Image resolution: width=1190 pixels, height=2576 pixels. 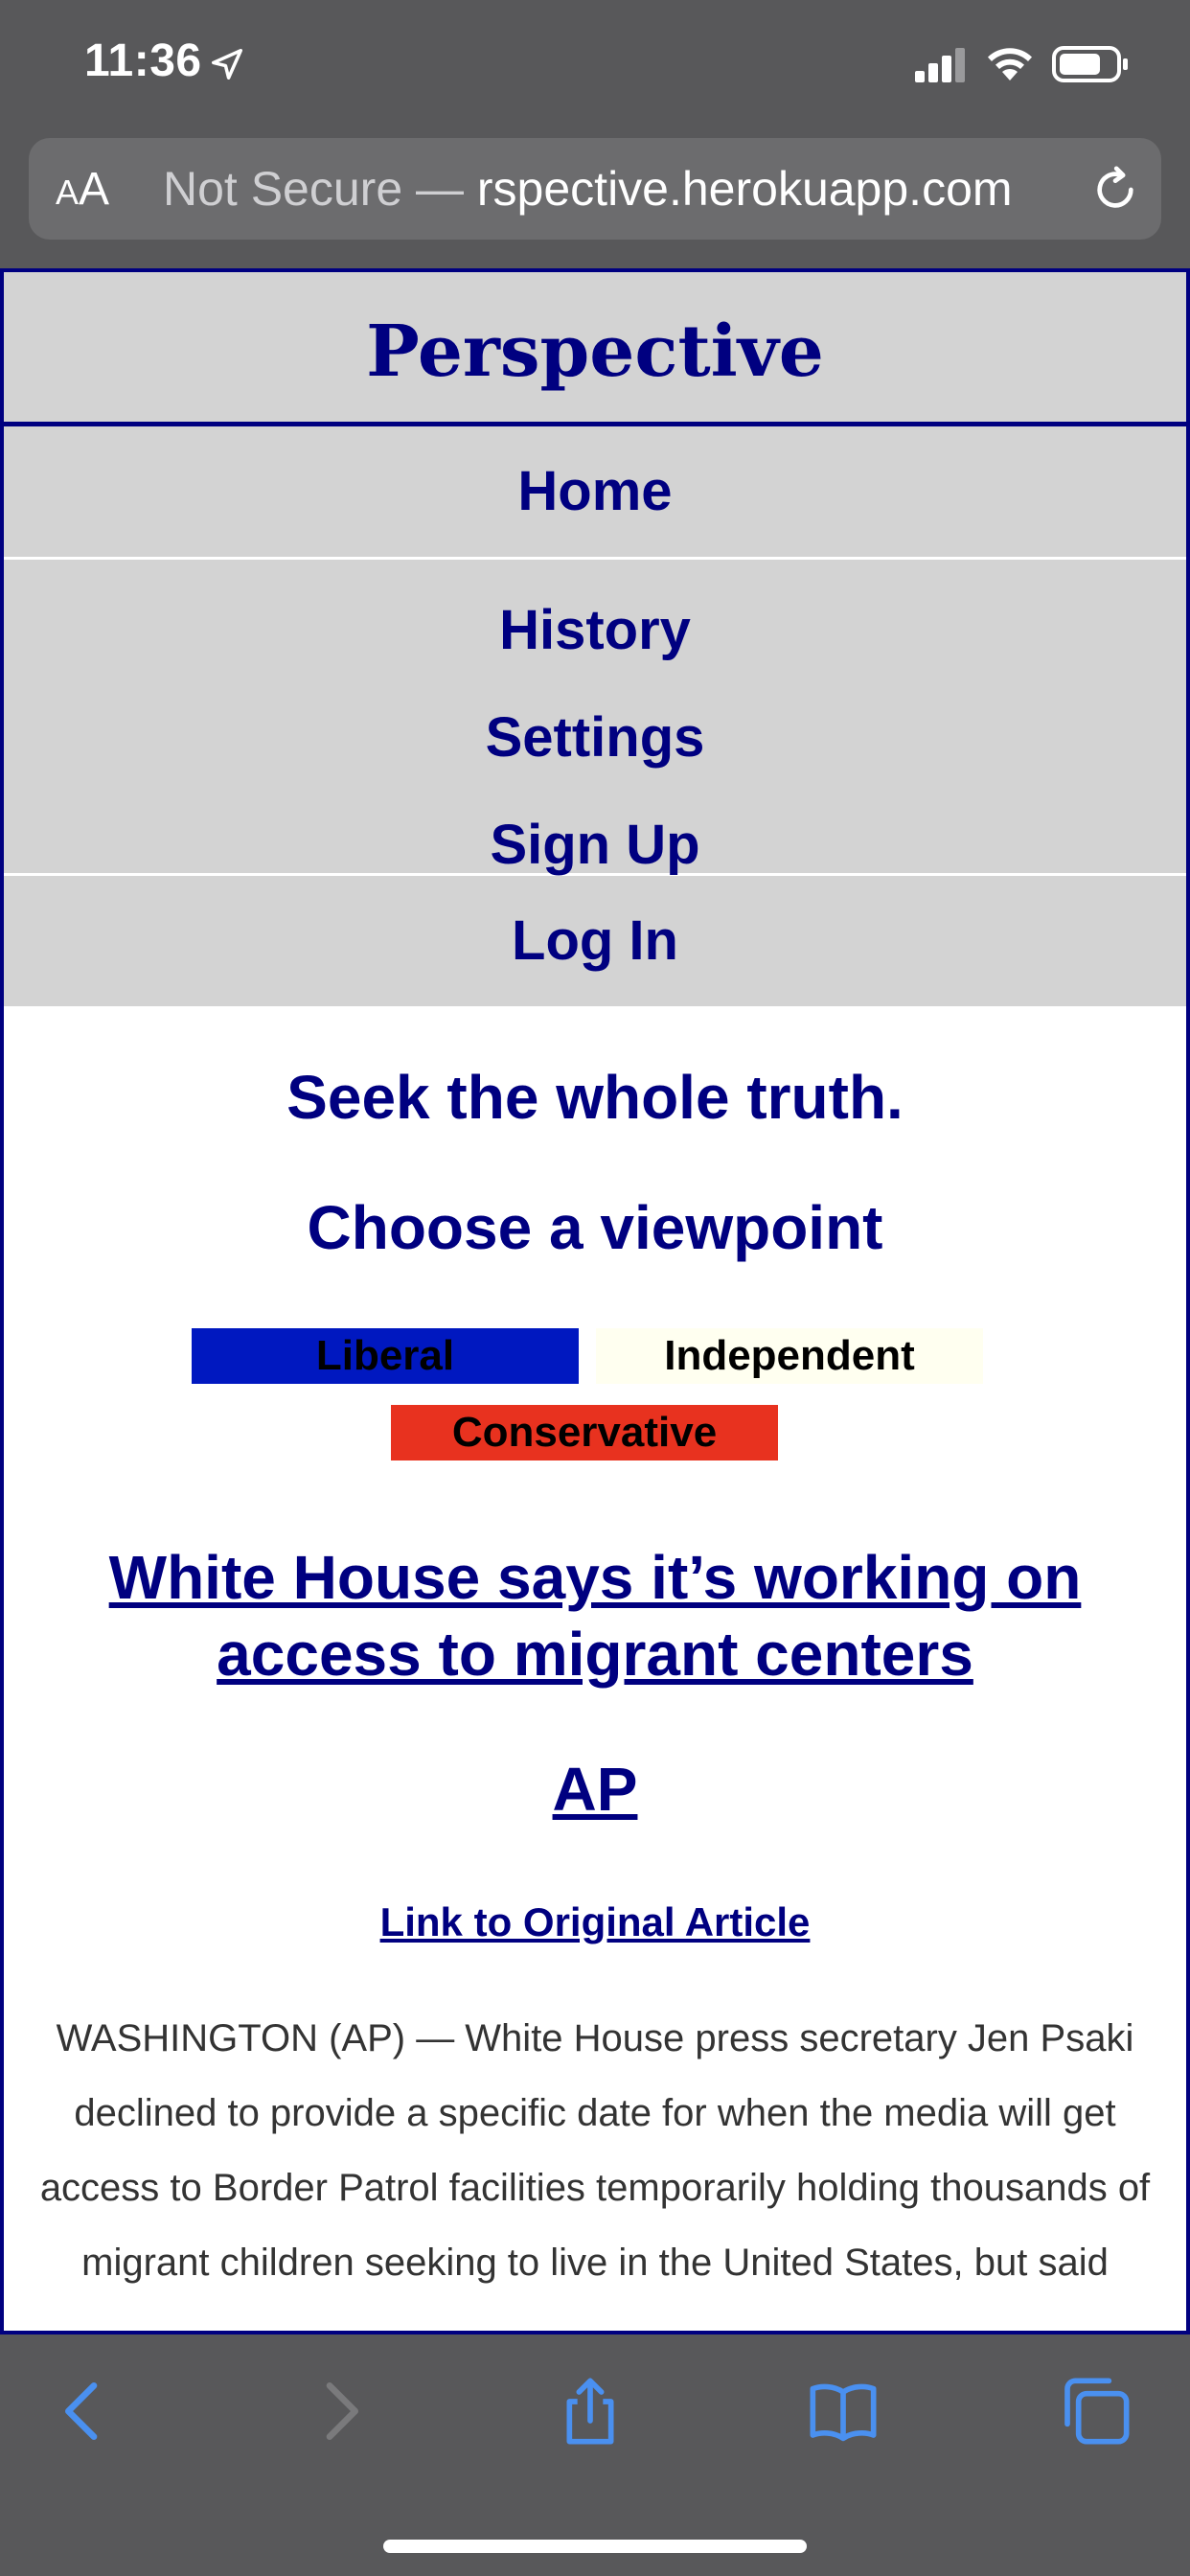 I want to click on home-indicator, so click(x=595, y=2546).